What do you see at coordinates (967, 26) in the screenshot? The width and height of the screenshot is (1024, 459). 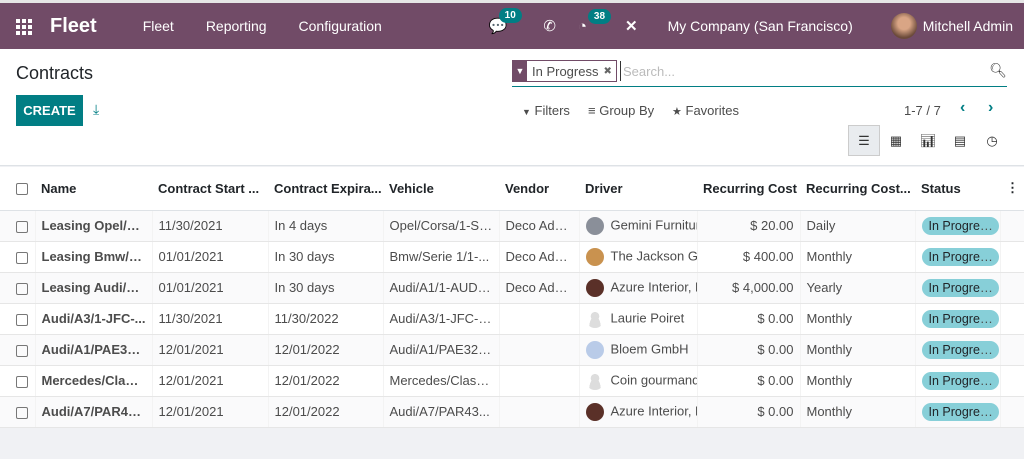 I see `user-name: Mitchell Admin` at bounding box center [967, 26].